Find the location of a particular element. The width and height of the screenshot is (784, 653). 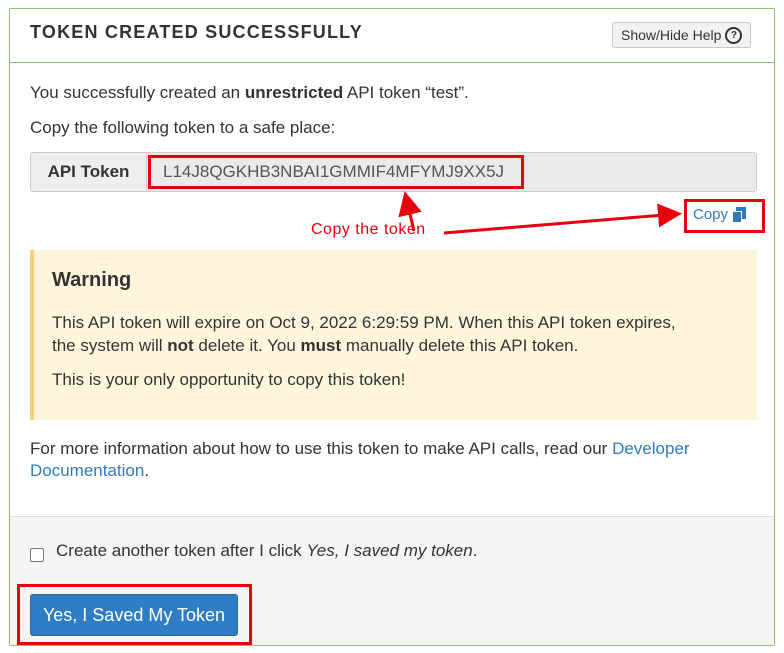

info-period: . is located at coordinates (147, 470).